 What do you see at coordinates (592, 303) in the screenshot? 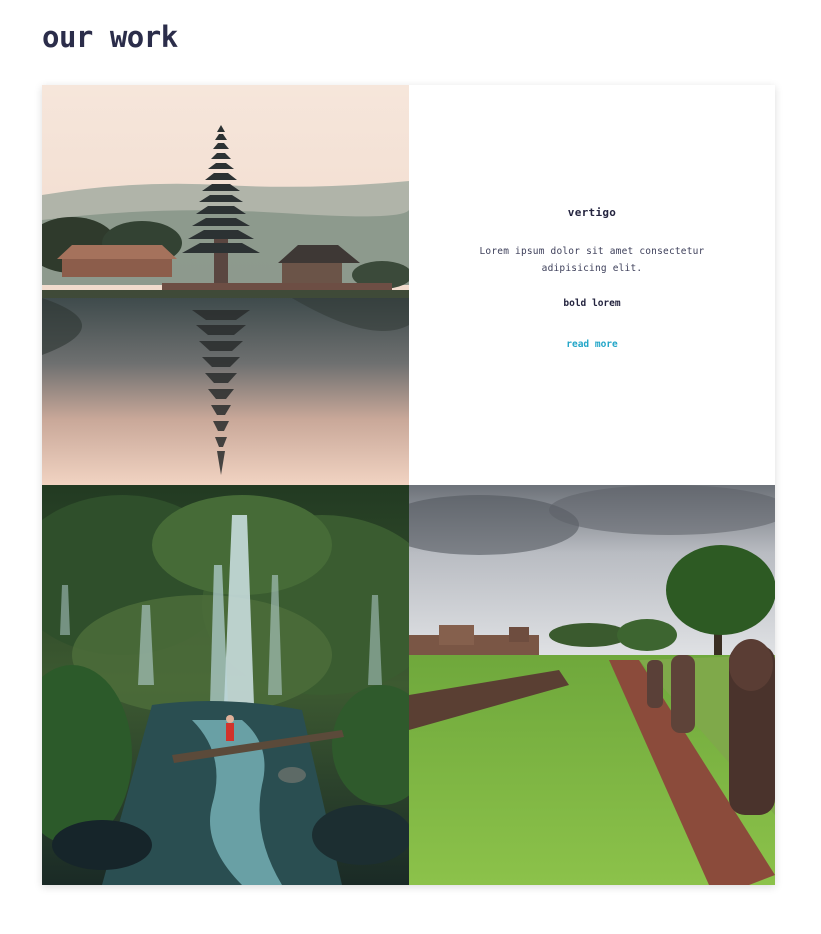
I see `card-bold-text: bold lorem` at bounding box center [592, 303].